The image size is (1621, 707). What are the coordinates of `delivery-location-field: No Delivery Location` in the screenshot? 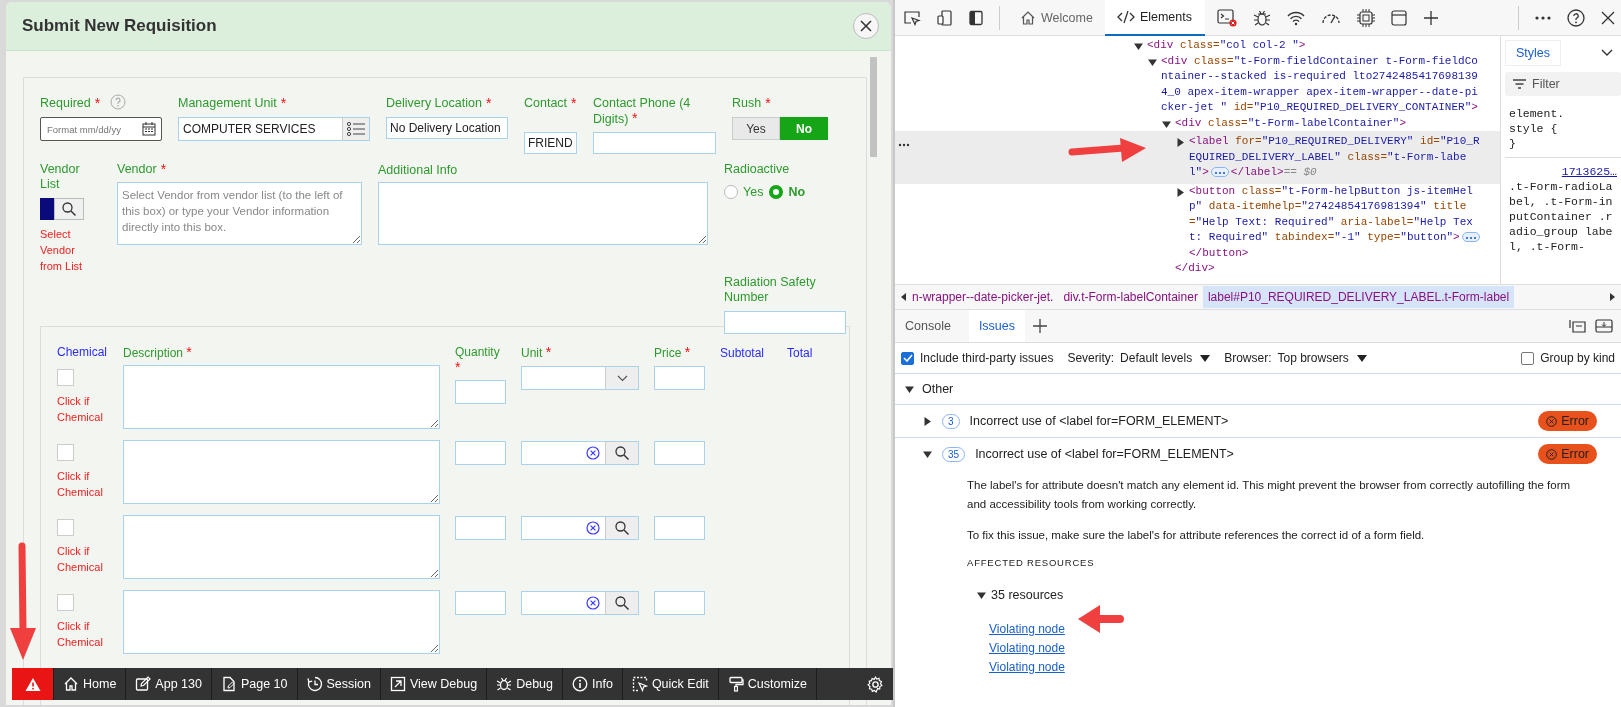 It's located at (447, 128).